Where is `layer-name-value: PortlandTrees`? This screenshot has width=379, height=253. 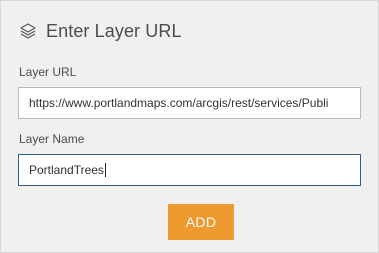 layer-name-value: PortlandTrees is located at coordinates (66, 170).